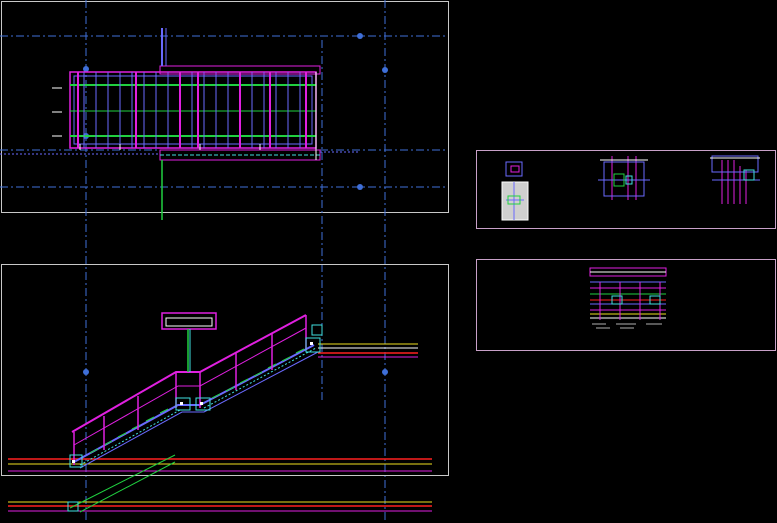 This screenshot has height=523, width=777. Describe the element at coordinates (196, 390) in the screenshot. I see `stair-elevation` at that location.